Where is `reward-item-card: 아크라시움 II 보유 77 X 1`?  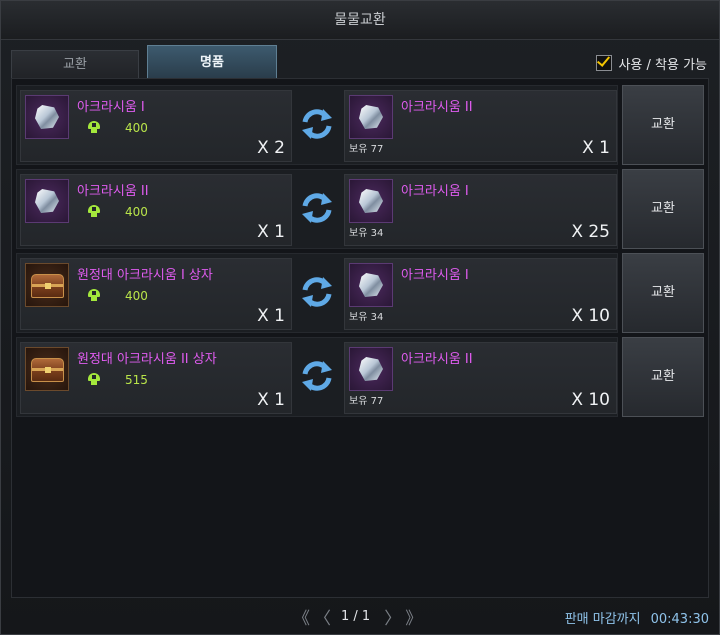 reward-item-card: 아크라시움 II 보유 77 X 1 is located at coordinates (480, 126).